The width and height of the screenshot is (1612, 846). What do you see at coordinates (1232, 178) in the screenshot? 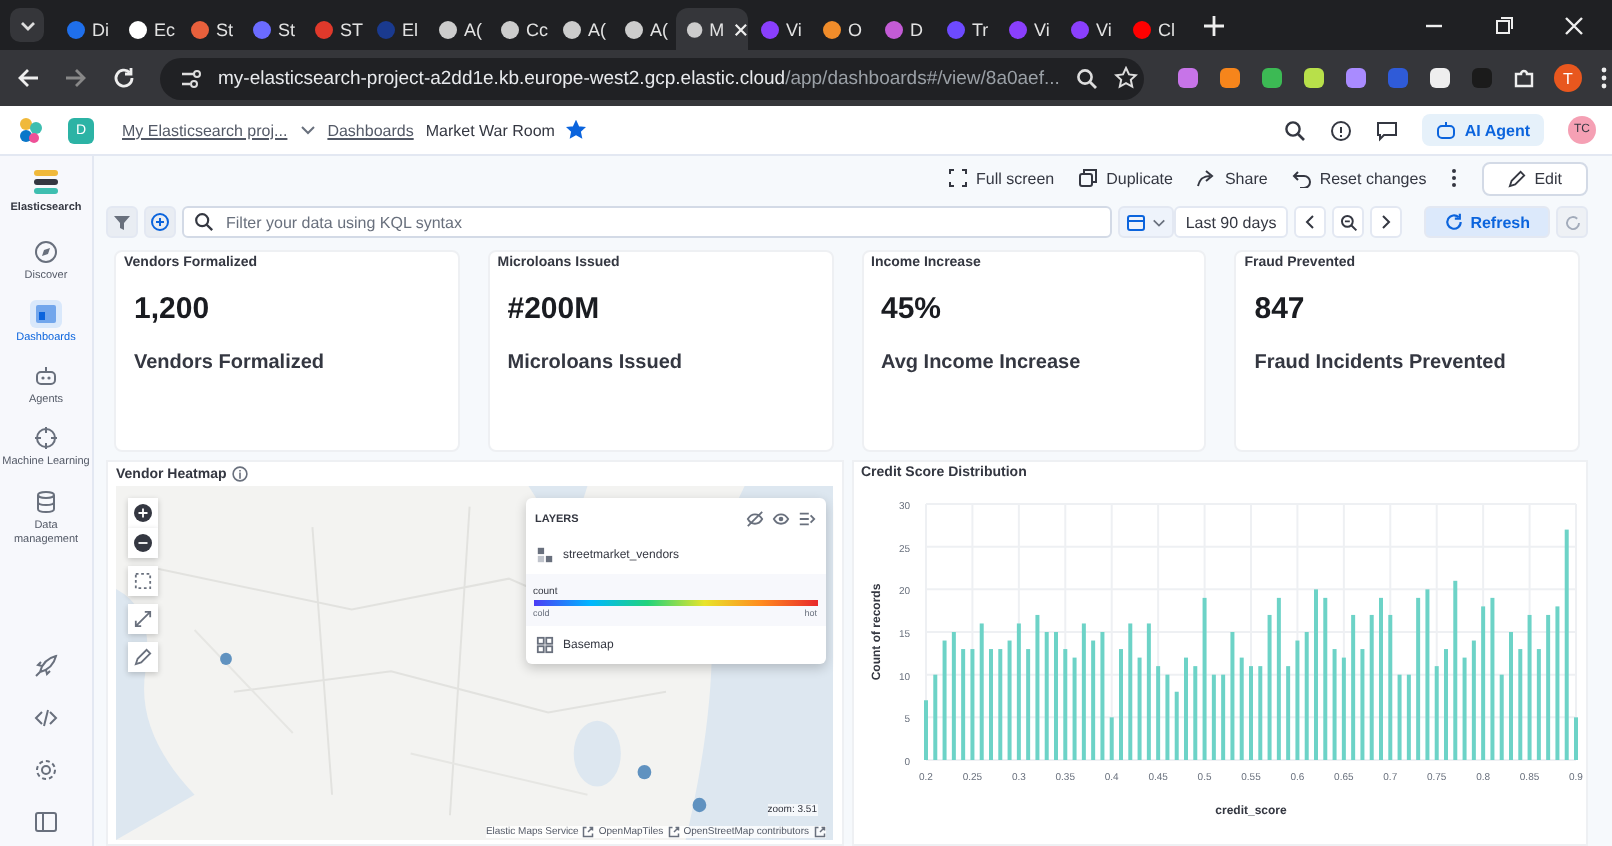
I see `toolbar-button: Share` at bounding box center [1232, 178].